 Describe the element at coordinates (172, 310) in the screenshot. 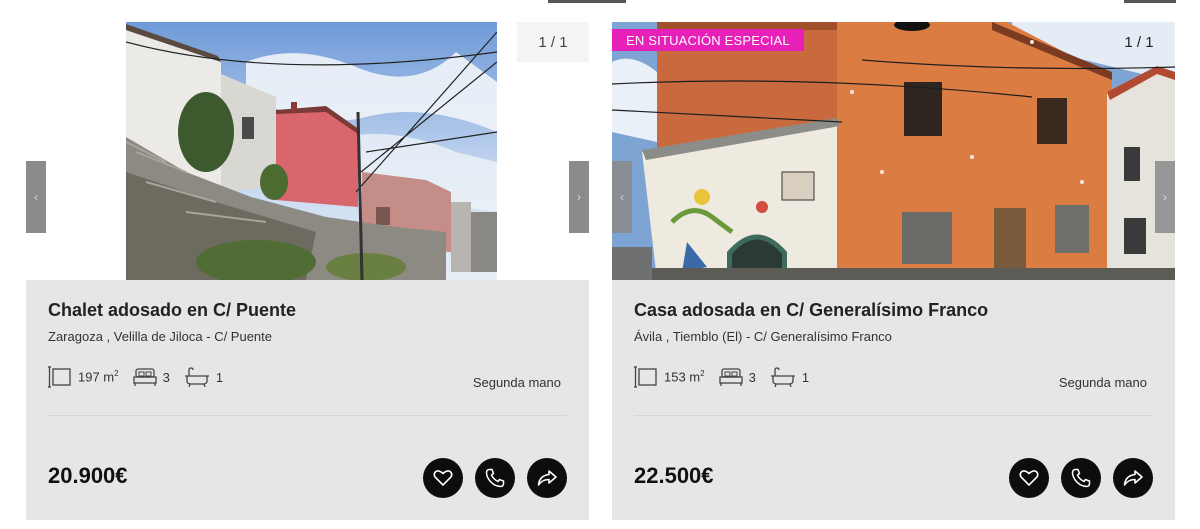

I see `listing-title: Chalet adosado en C/ Puente` at that location.